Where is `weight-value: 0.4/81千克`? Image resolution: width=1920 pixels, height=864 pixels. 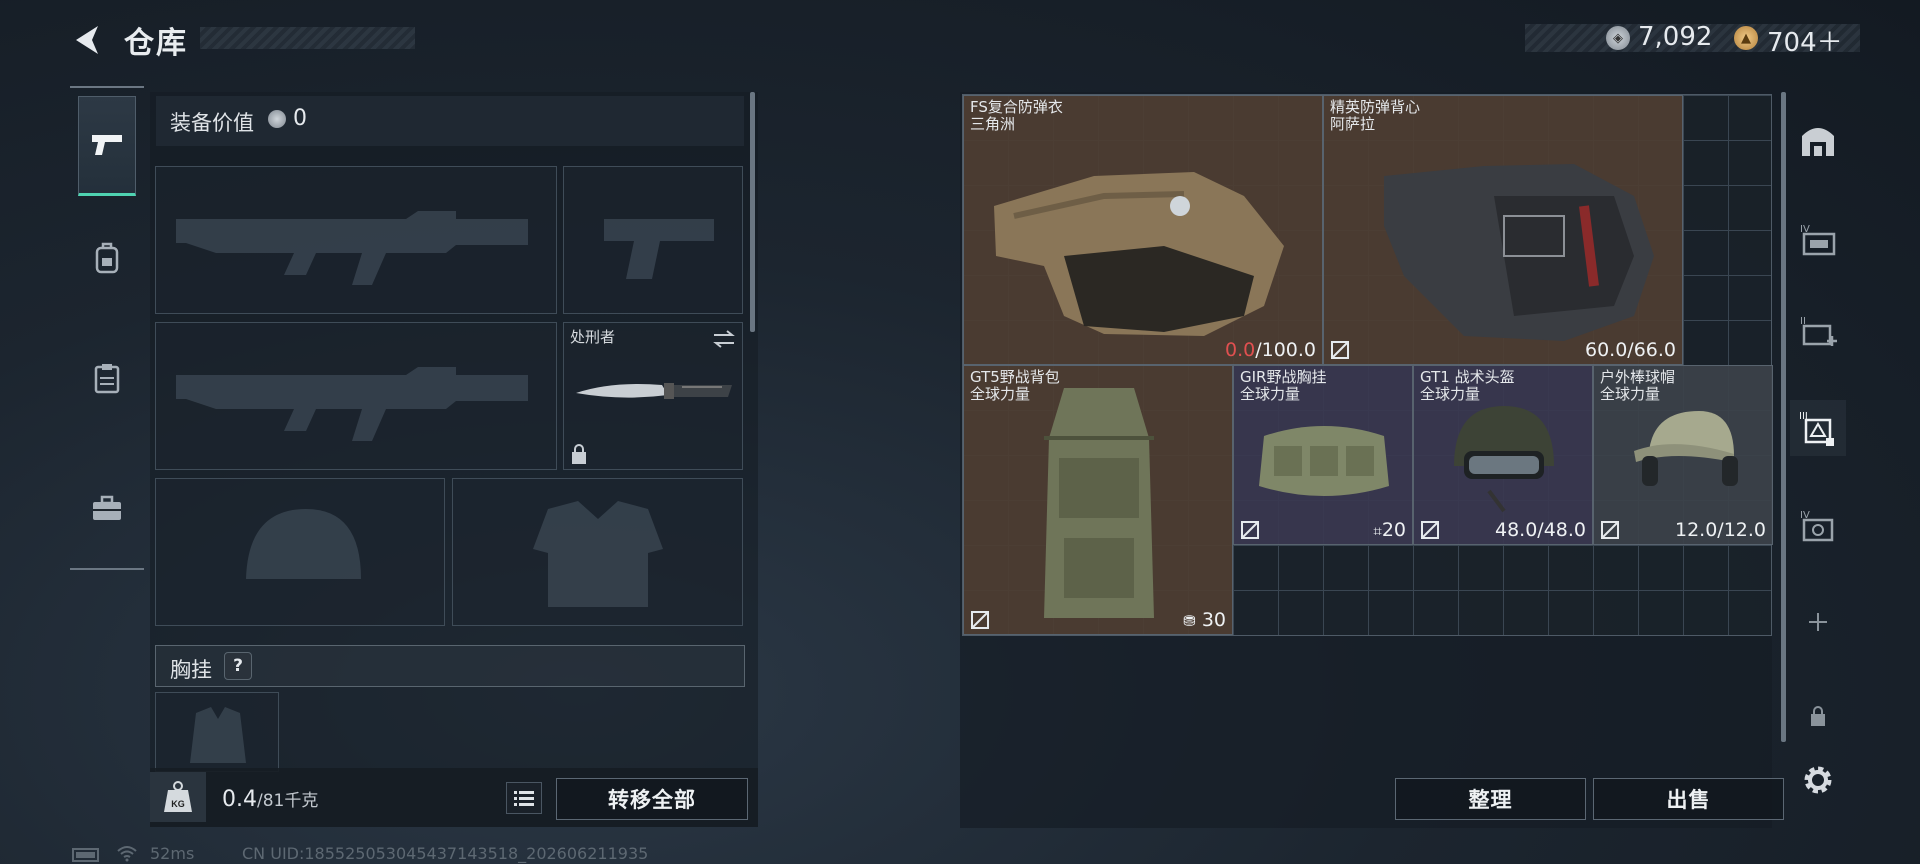
weight-value: 0.4/81千克 is located at coordinates (270, 799).